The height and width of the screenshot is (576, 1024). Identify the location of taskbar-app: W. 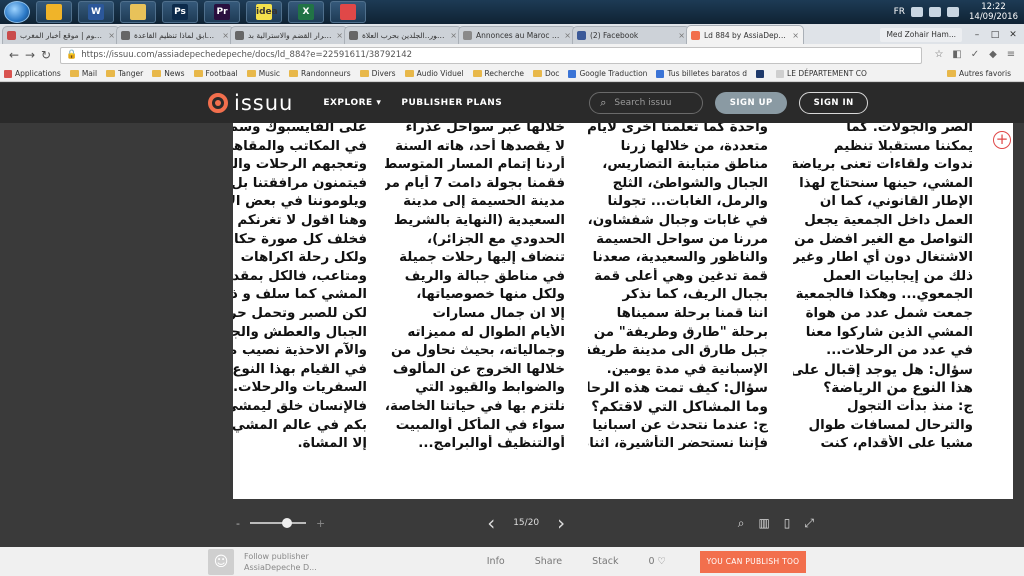
(96, 12).